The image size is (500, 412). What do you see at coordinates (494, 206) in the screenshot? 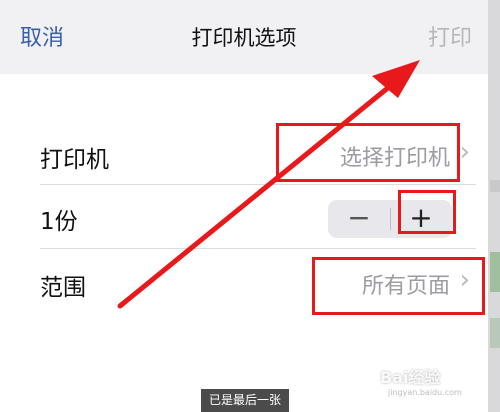
I see `background-app-strip` at bounding box center [494, 206].